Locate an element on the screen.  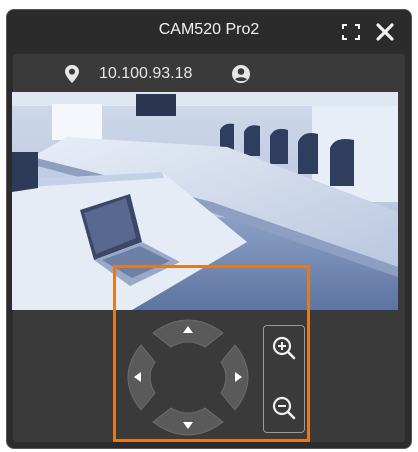
zoom-out-icon is located at coordinates (284, 408).